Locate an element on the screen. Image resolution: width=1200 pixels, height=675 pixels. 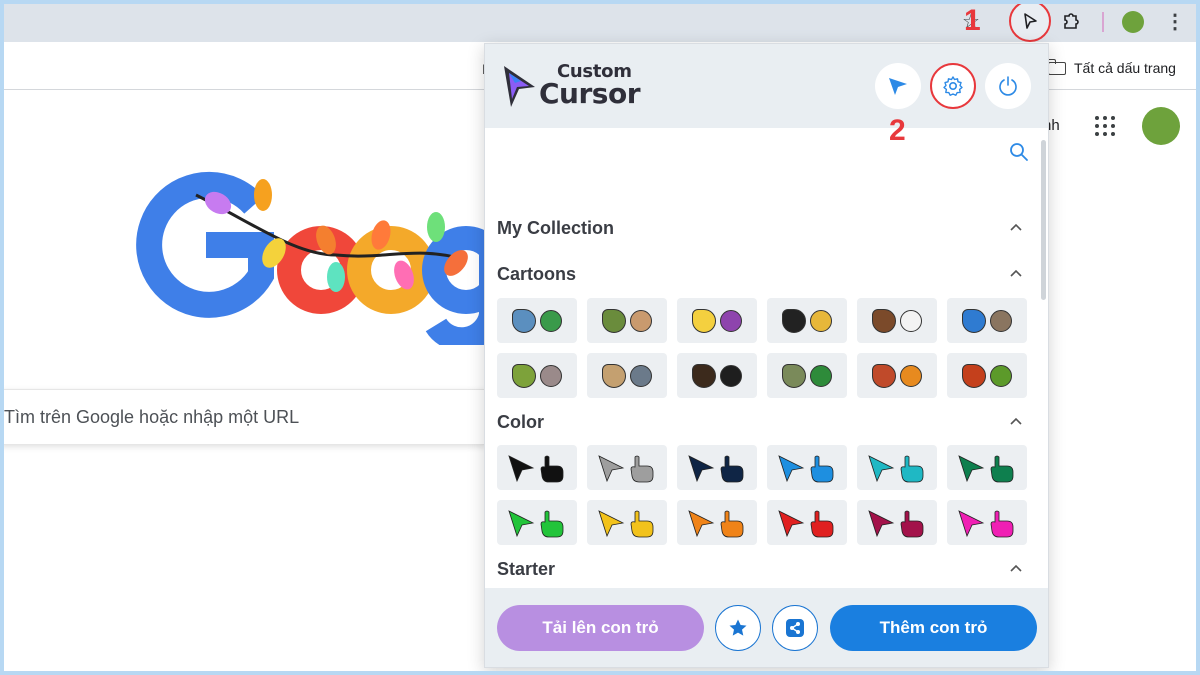
cartoons-grid is located at coordinates (762, 348).